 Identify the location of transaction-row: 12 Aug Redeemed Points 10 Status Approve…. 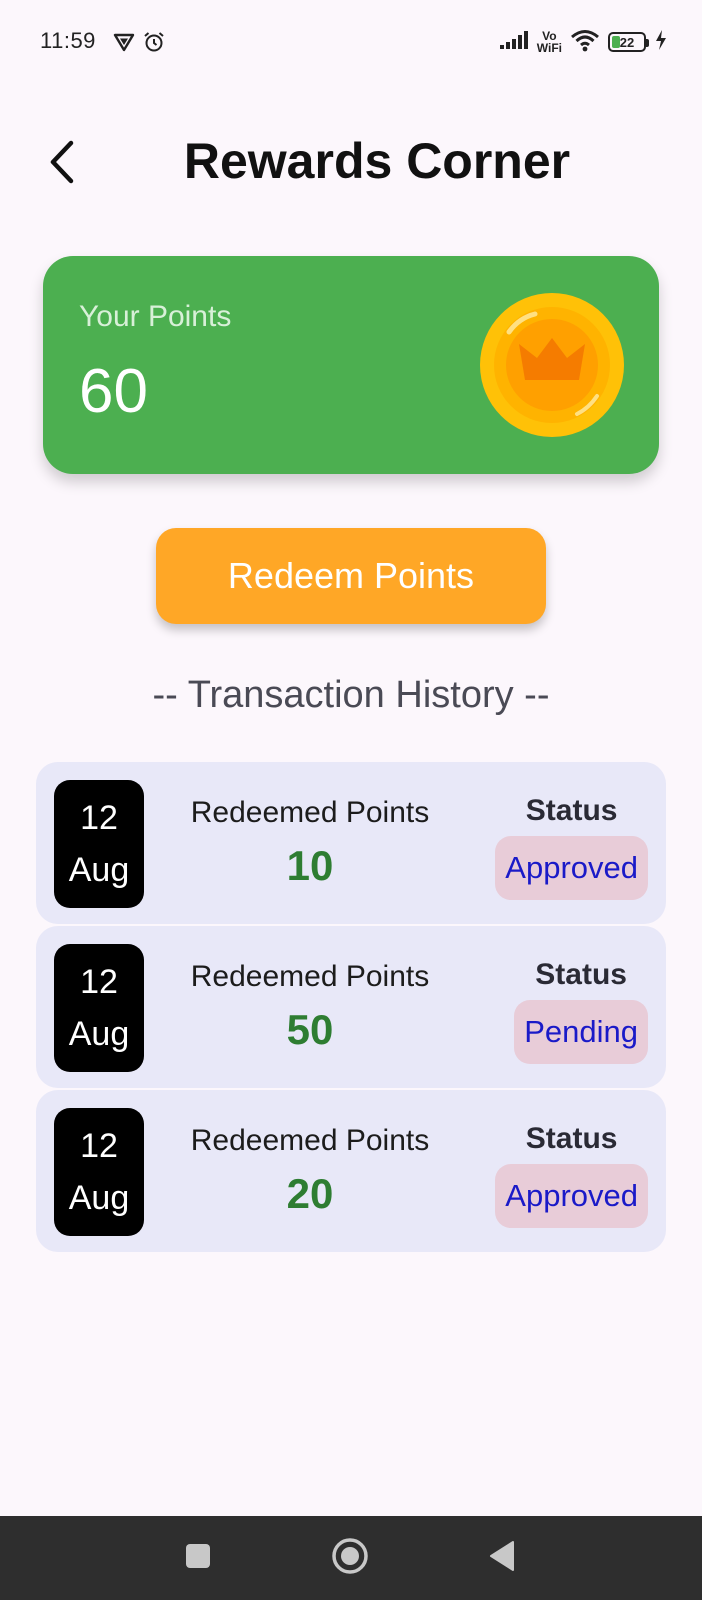
(351, 843).